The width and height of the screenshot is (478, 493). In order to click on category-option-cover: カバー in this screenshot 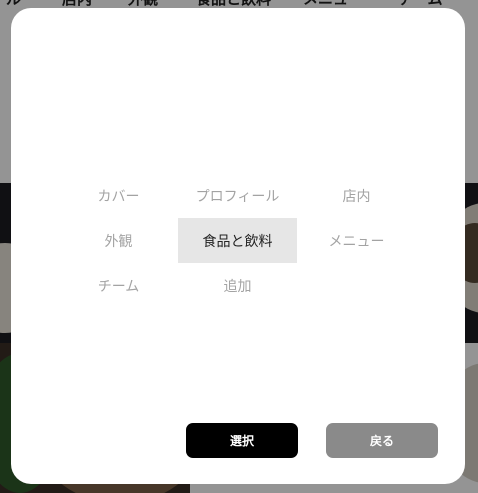, I will do `click(118, 195)`.